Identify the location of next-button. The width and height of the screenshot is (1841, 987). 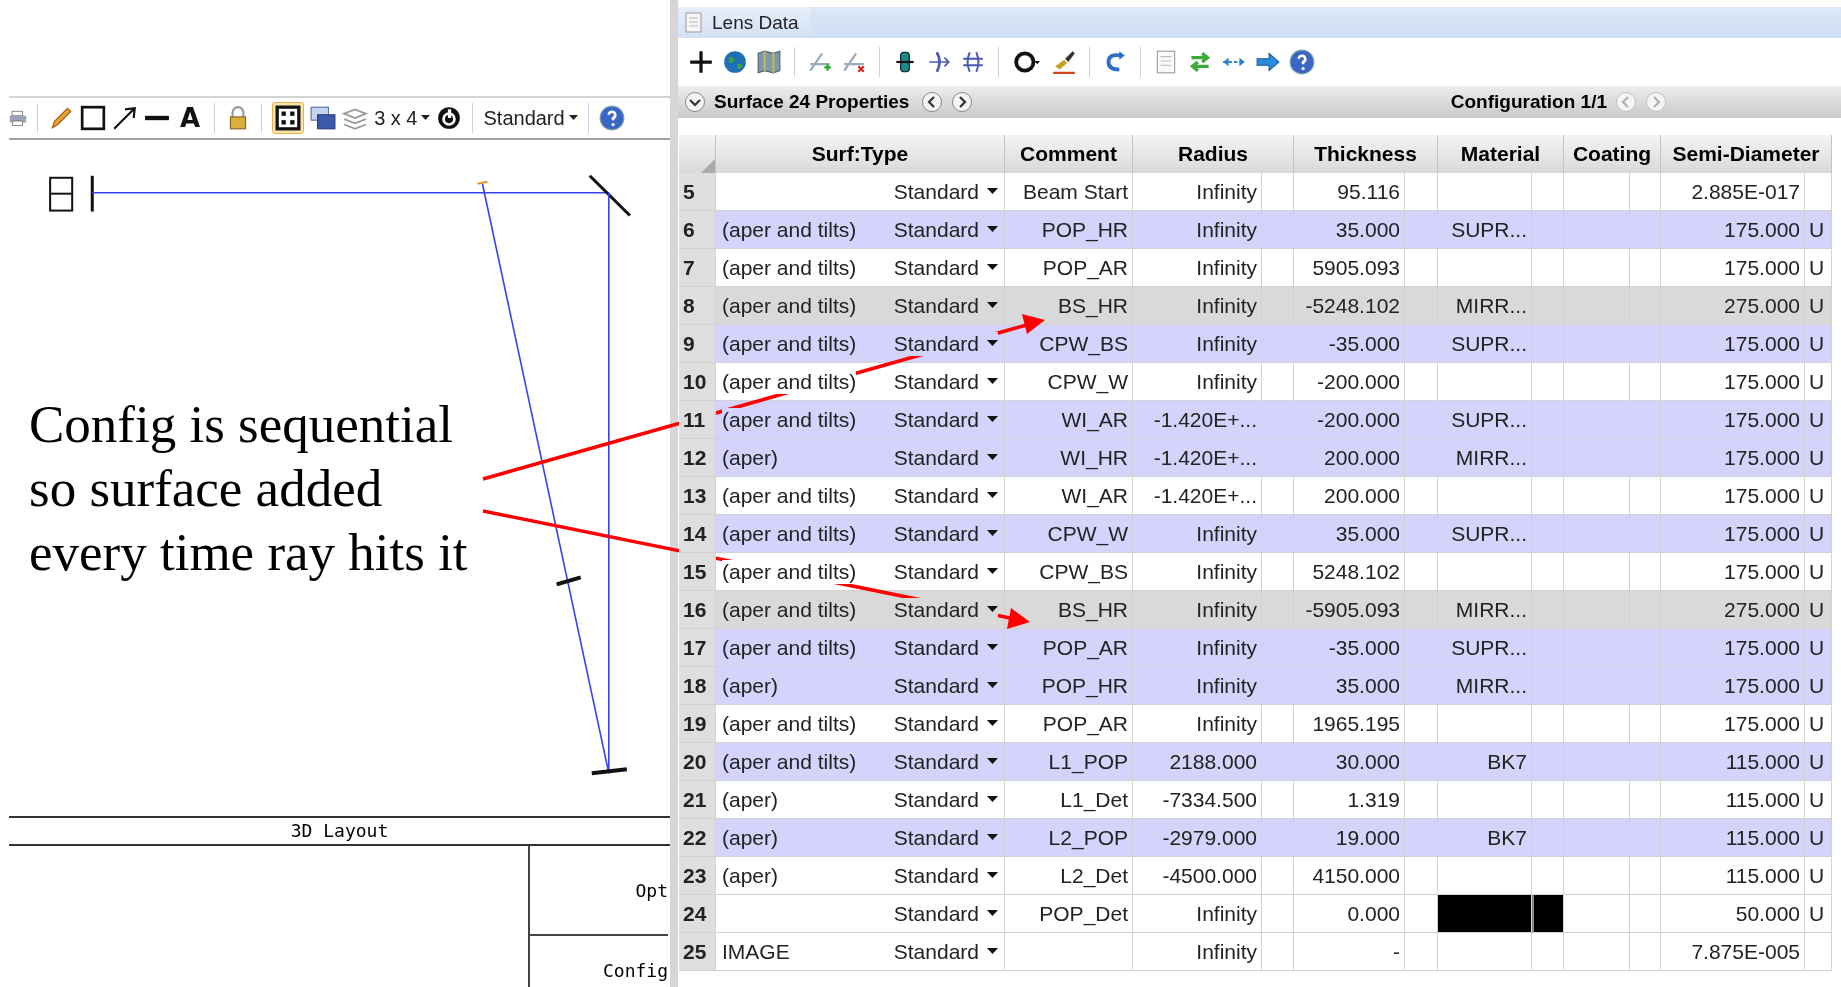
(962, 102).